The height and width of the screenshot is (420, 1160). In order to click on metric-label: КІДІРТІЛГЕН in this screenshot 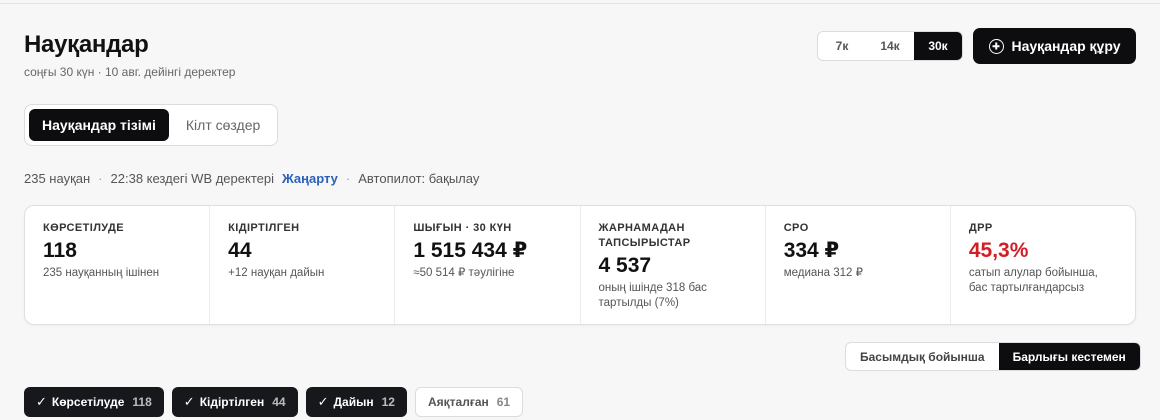, I will do `click(264, 228)`.